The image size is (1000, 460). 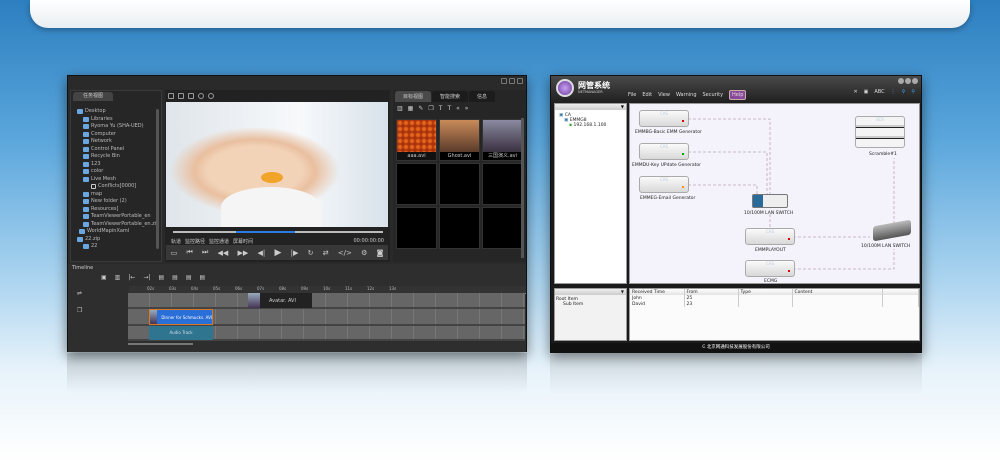 I want to click on tree-scrollbar, so click(x=157, y=179).